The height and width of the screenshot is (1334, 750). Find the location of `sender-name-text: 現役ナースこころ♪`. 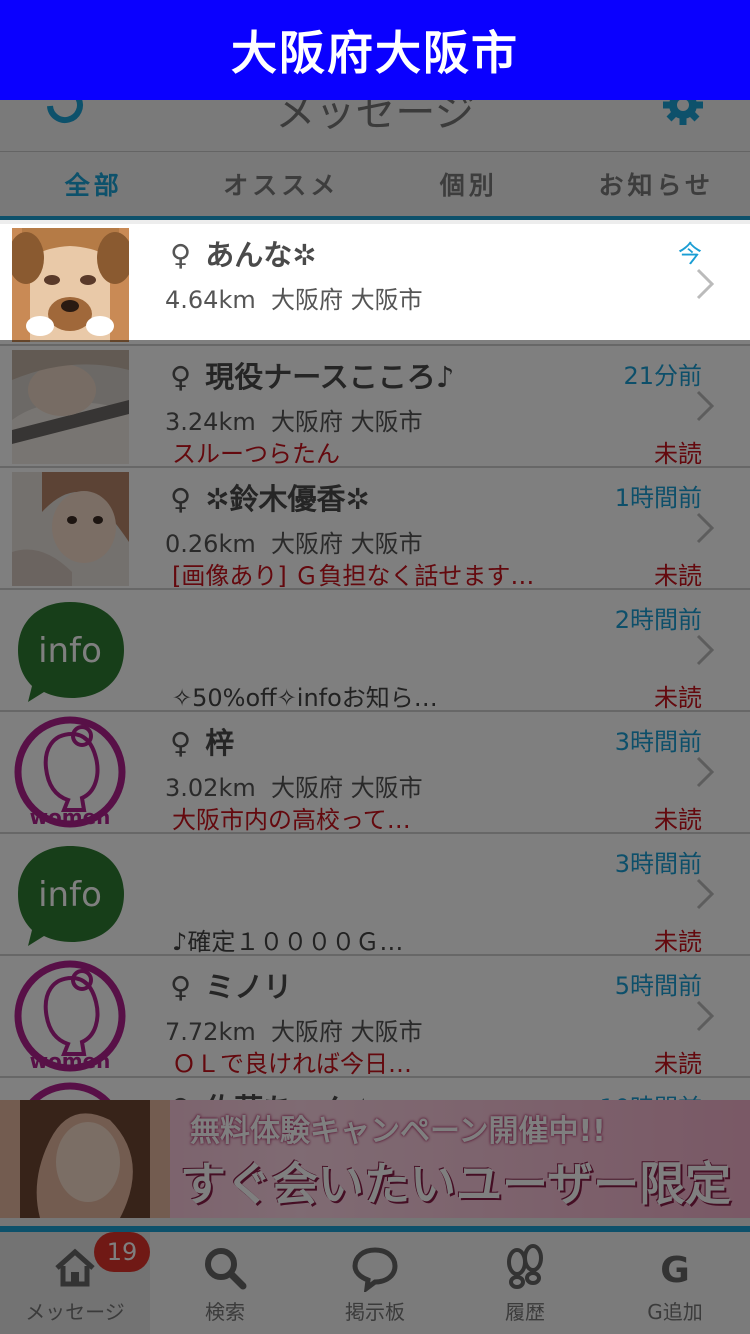

sender-name-text: 現役ナースこころ♪ is located at coordinates (330, 377).